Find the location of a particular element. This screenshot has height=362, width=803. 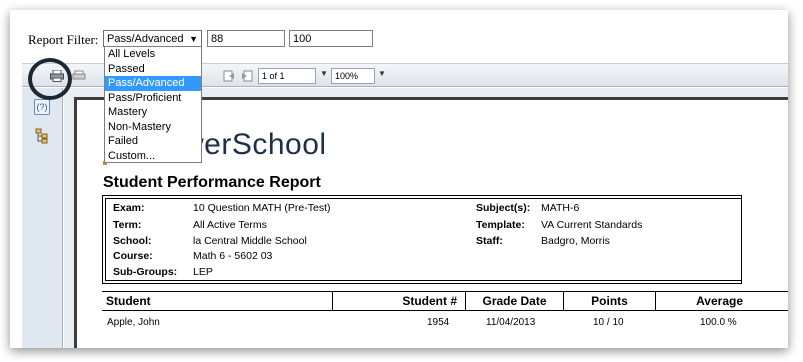

filter-min-input: 88 is located at coordinates (246, 38).